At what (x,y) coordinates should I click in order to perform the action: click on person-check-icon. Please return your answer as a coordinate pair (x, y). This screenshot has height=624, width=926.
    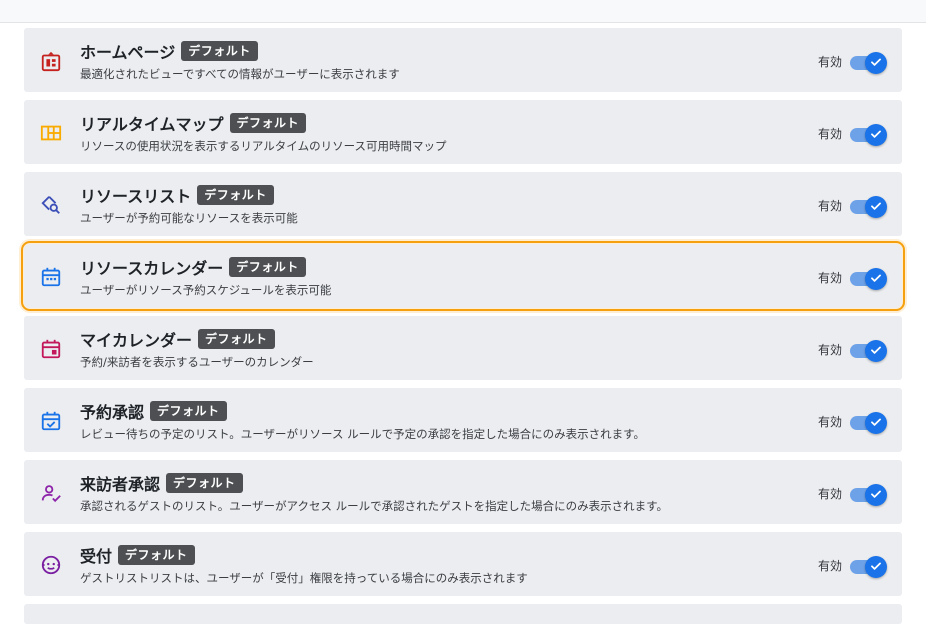
    Looking at the image, I should click on (51, 493).